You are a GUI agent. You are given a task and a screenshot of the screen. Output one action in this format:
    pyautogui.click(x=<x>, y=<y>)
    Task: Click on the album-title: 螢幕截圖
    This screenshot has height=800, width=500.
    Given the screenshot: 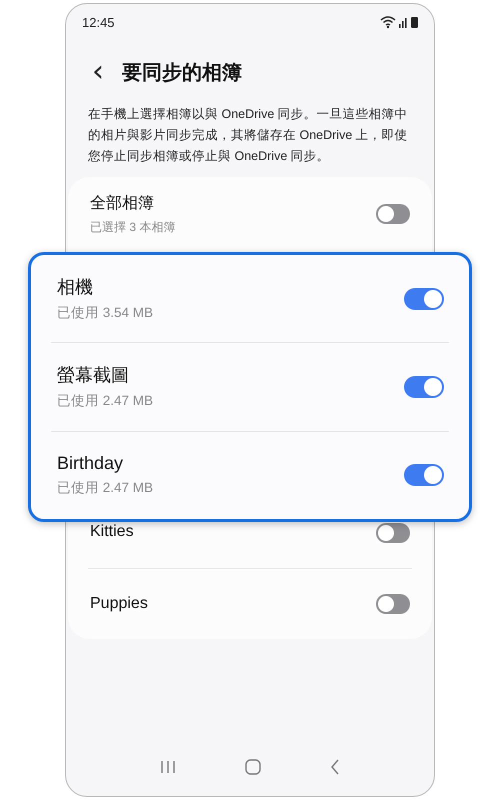 What is the action you would take?
    pyautogui.click(x=93, y=376)
    